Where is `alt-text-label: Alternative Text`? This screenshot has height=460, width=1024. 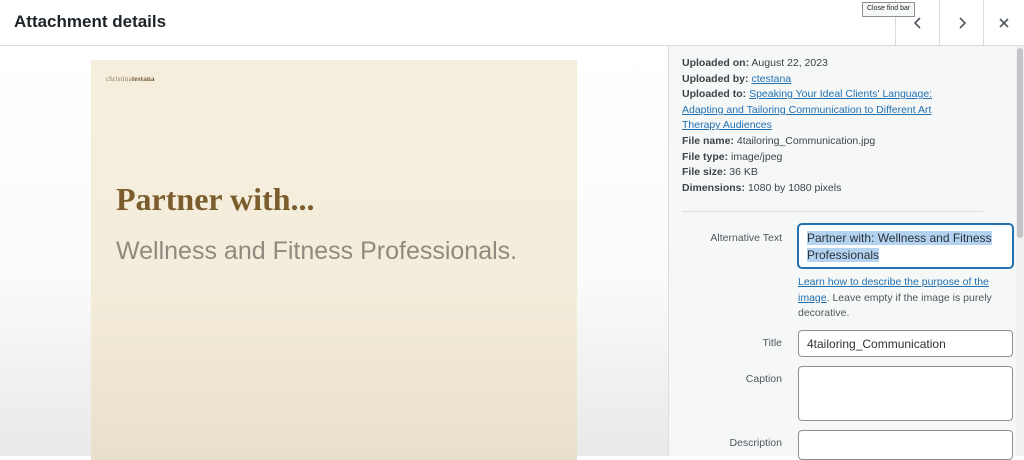 alt-text-label: Alternative Text is located at coordinates (746, 238).